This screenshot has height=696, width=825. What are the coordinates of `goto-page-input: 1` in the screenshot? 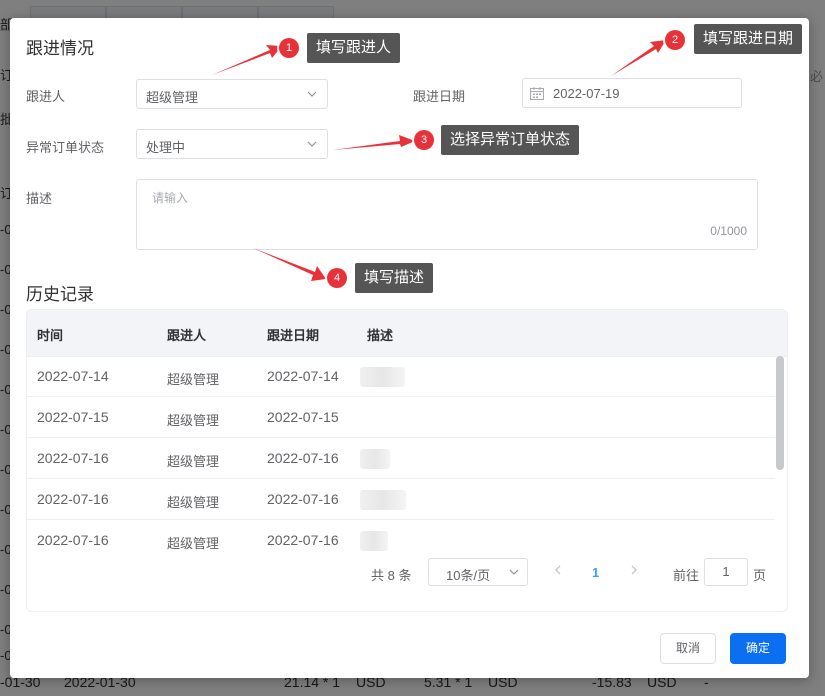 It's located at (726, 572).